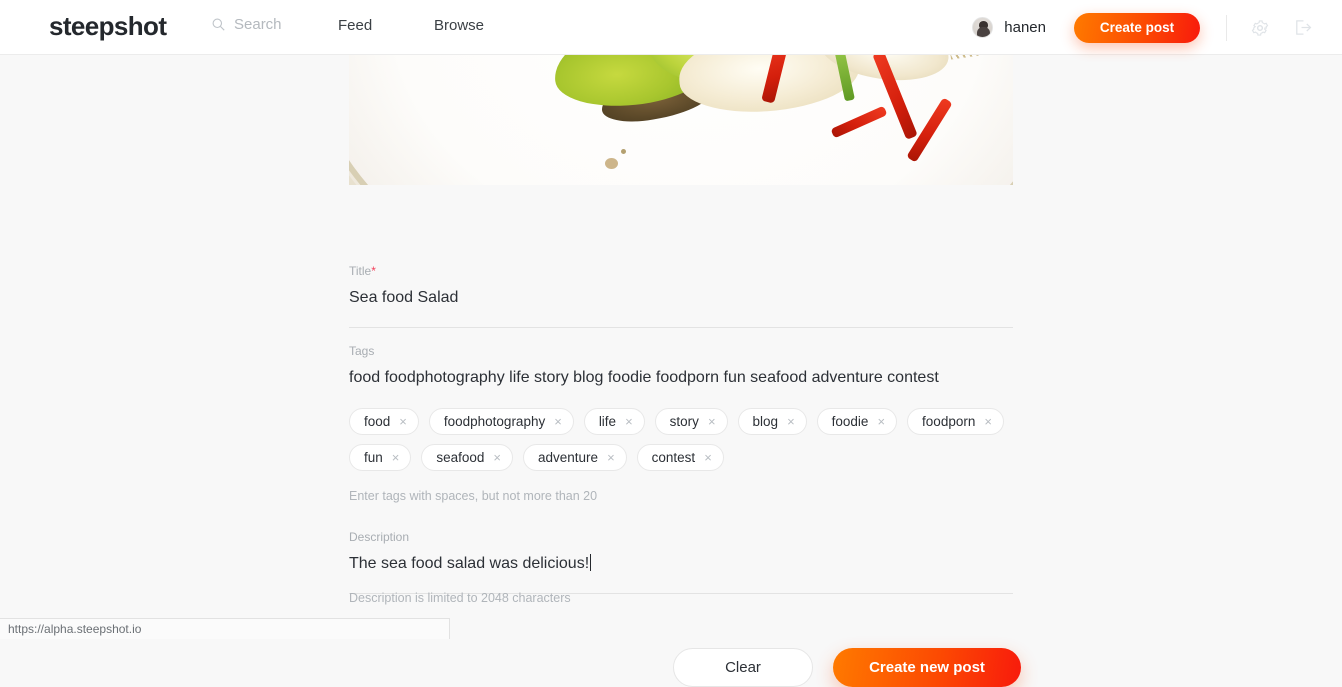  I want to click on tag-chip: life×, so click(614, 421).